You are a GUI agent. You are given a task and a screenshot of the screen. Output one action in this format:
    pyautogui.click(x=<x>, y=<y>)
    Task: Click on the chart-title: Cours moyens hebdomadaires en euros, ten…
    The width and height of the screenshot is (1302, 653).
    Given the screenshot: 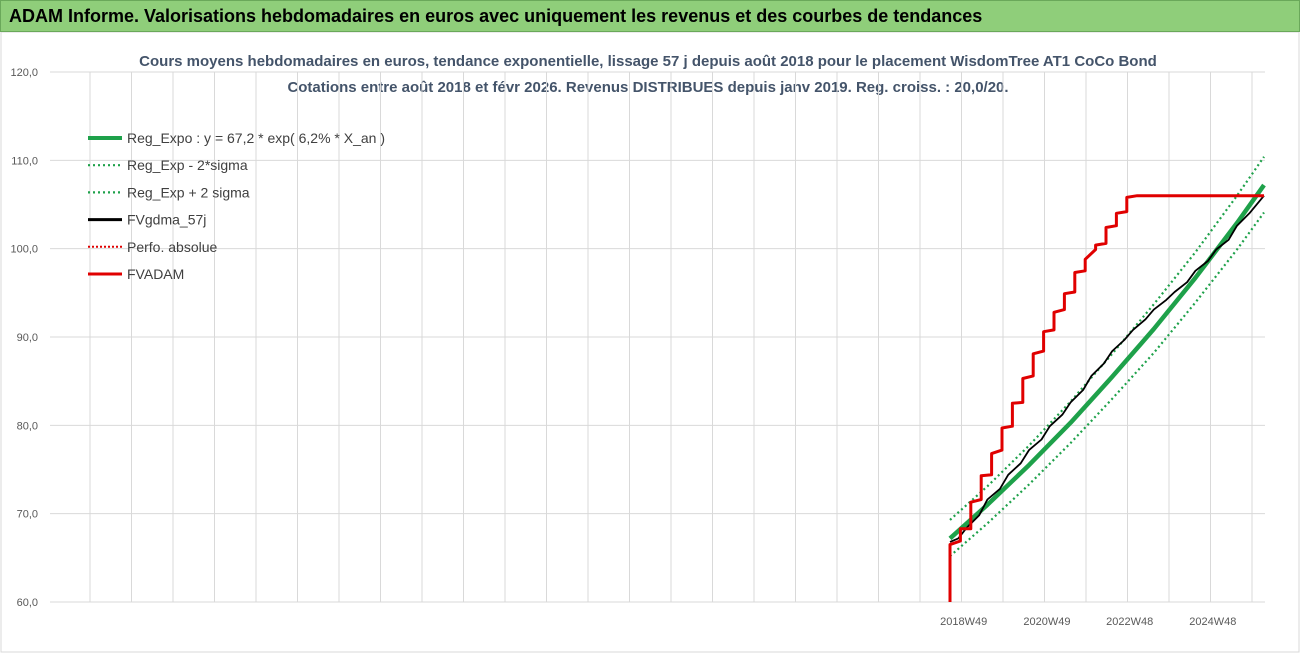 What is the action you would take?
    pyautogui.click(x=648, y=61)
    